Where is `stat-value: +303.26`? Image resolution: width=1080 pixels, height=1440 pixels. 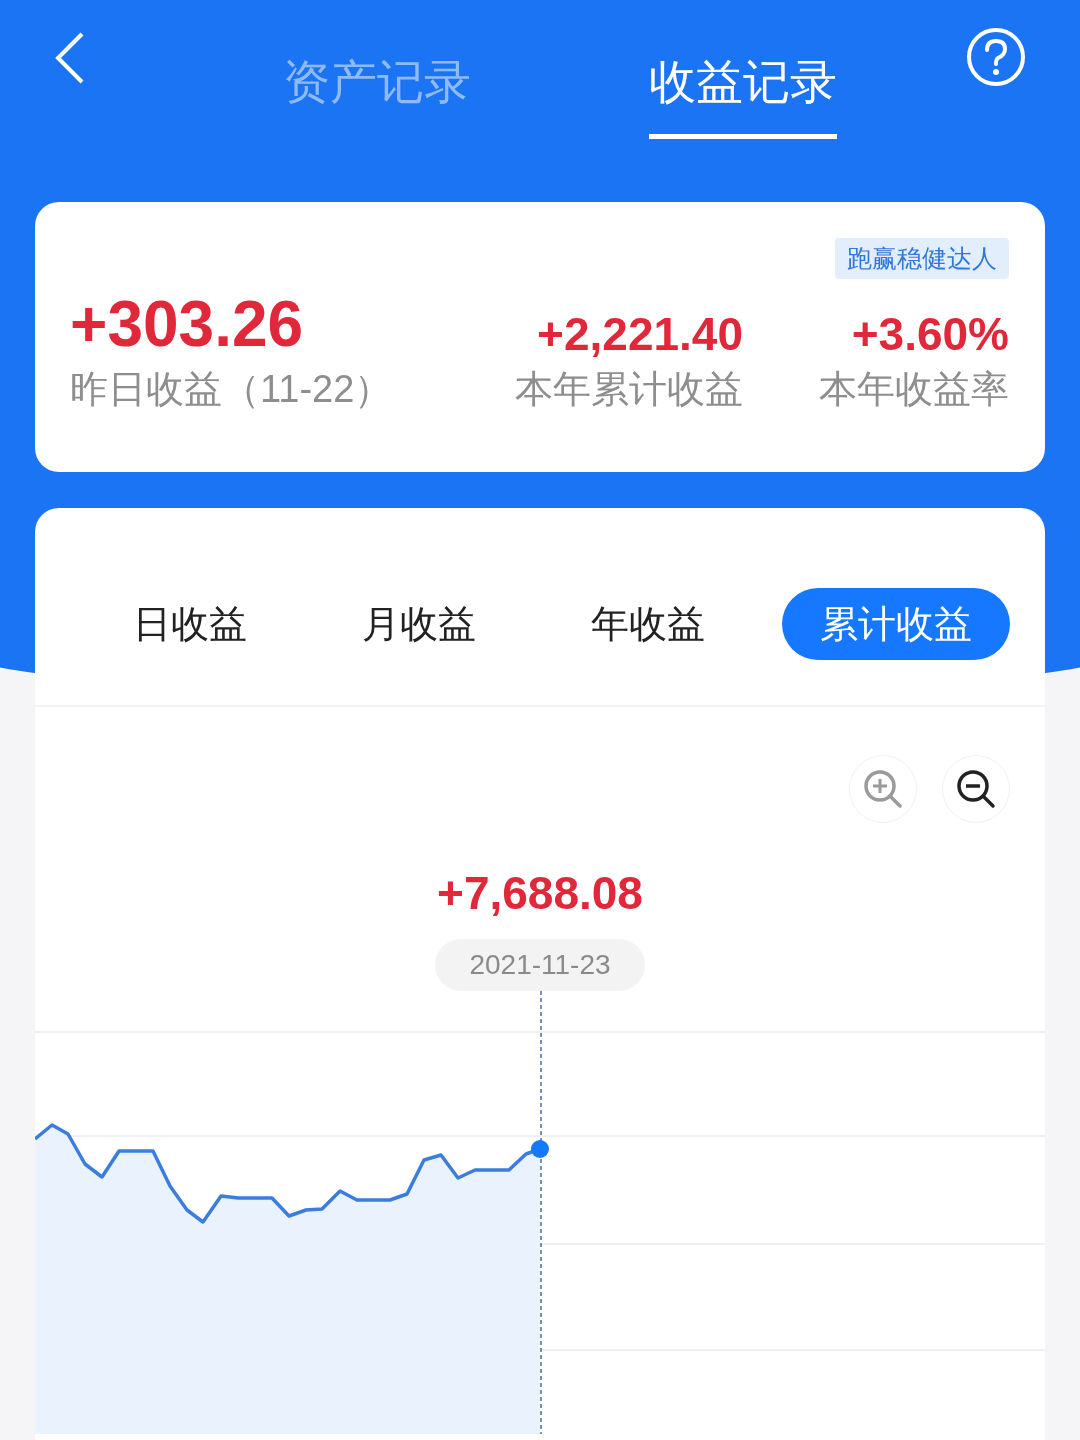
stat-value: +303.26 is located at coordinates (187, 324).